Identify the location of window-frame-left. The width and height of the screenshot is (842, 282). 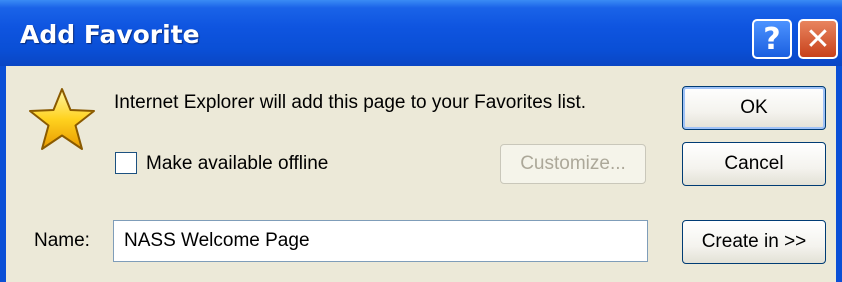
(3, 174).